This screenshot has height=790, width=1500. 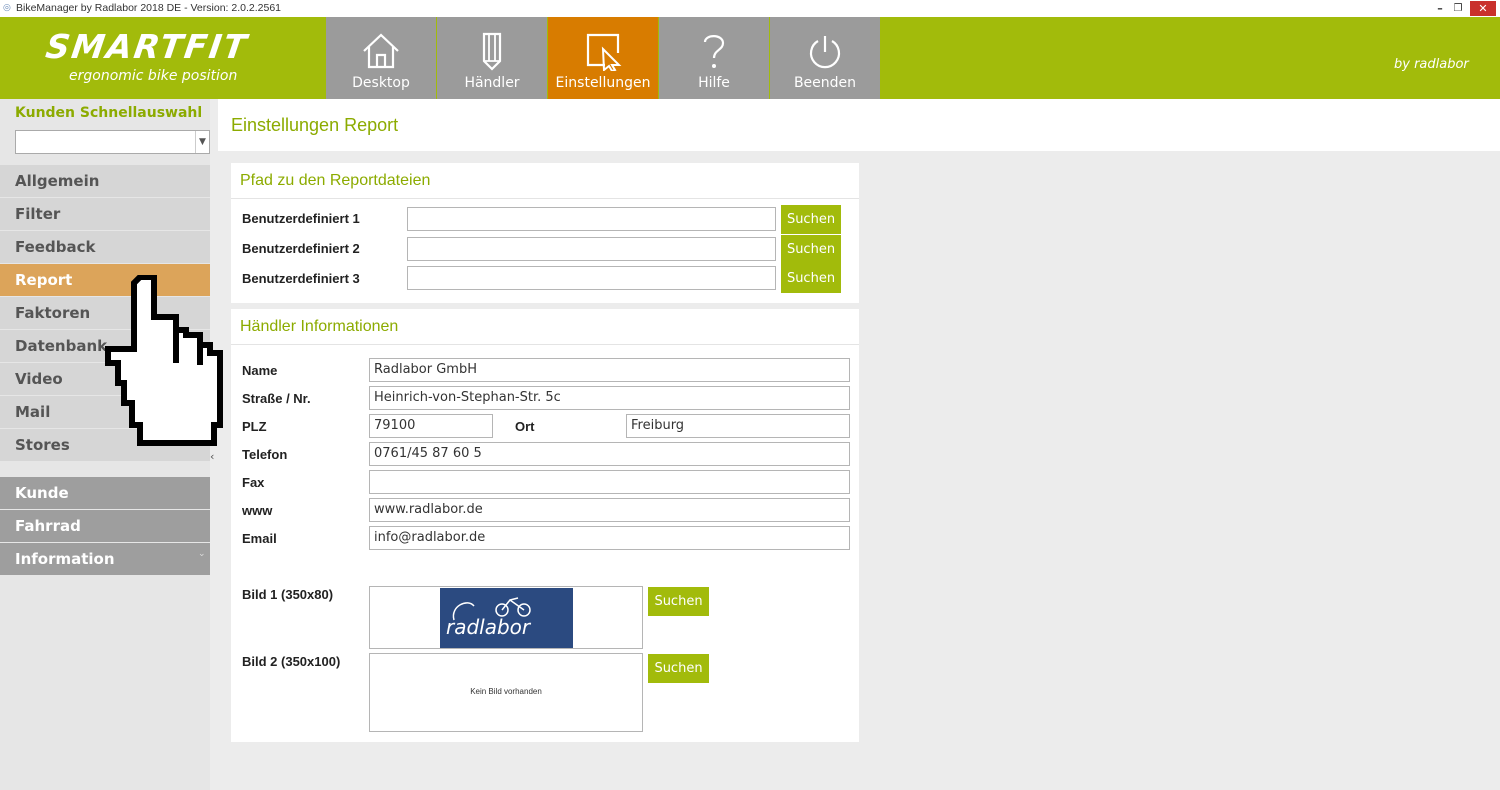 What do you see at coordinates (147, 46) in the screenshot?
I see `brand-name: SMARTFIT` at bounding box center [147, 46].